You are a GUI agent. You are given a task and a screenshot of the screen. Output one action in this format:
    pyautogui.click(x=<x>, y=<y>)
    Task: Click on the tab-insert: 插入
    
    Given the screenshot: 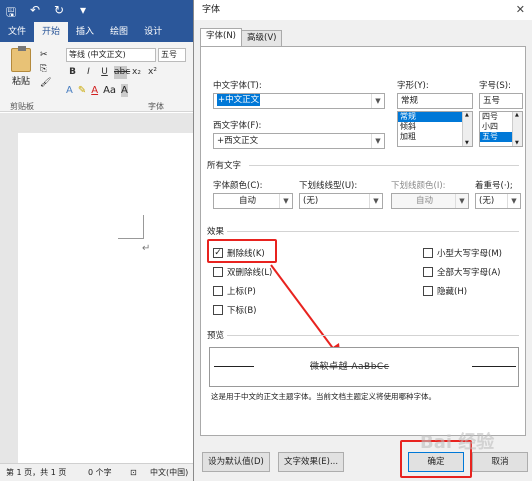 What is the action you would take?
    pyautogui.click(x=85, y=32)
    